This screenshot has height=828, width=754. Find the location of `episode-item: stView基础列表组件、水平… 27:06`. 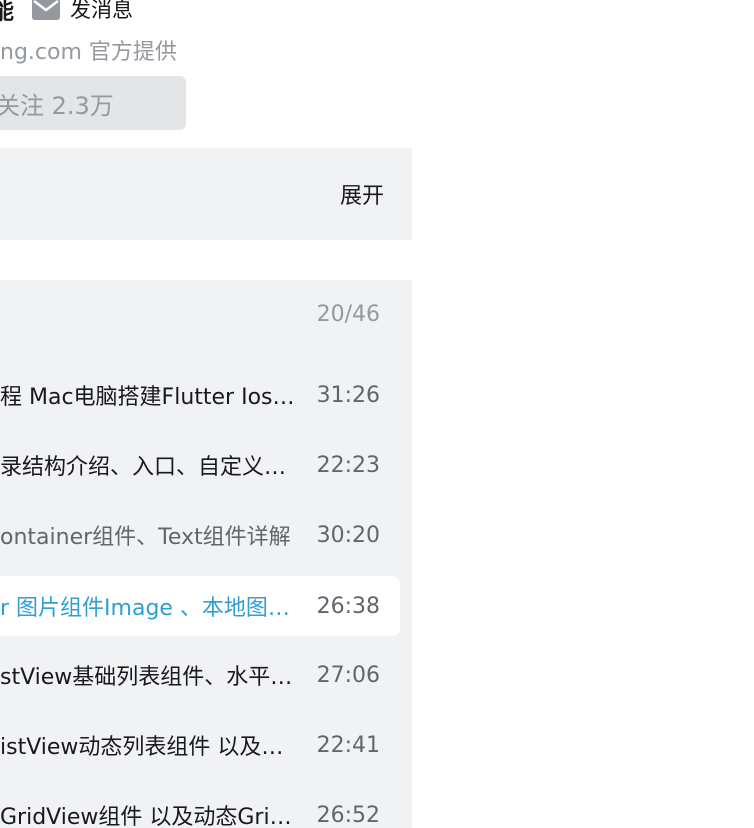

episode-item: stView基础列表组件、水平… 27:06 is located at coordinates (200, 675).